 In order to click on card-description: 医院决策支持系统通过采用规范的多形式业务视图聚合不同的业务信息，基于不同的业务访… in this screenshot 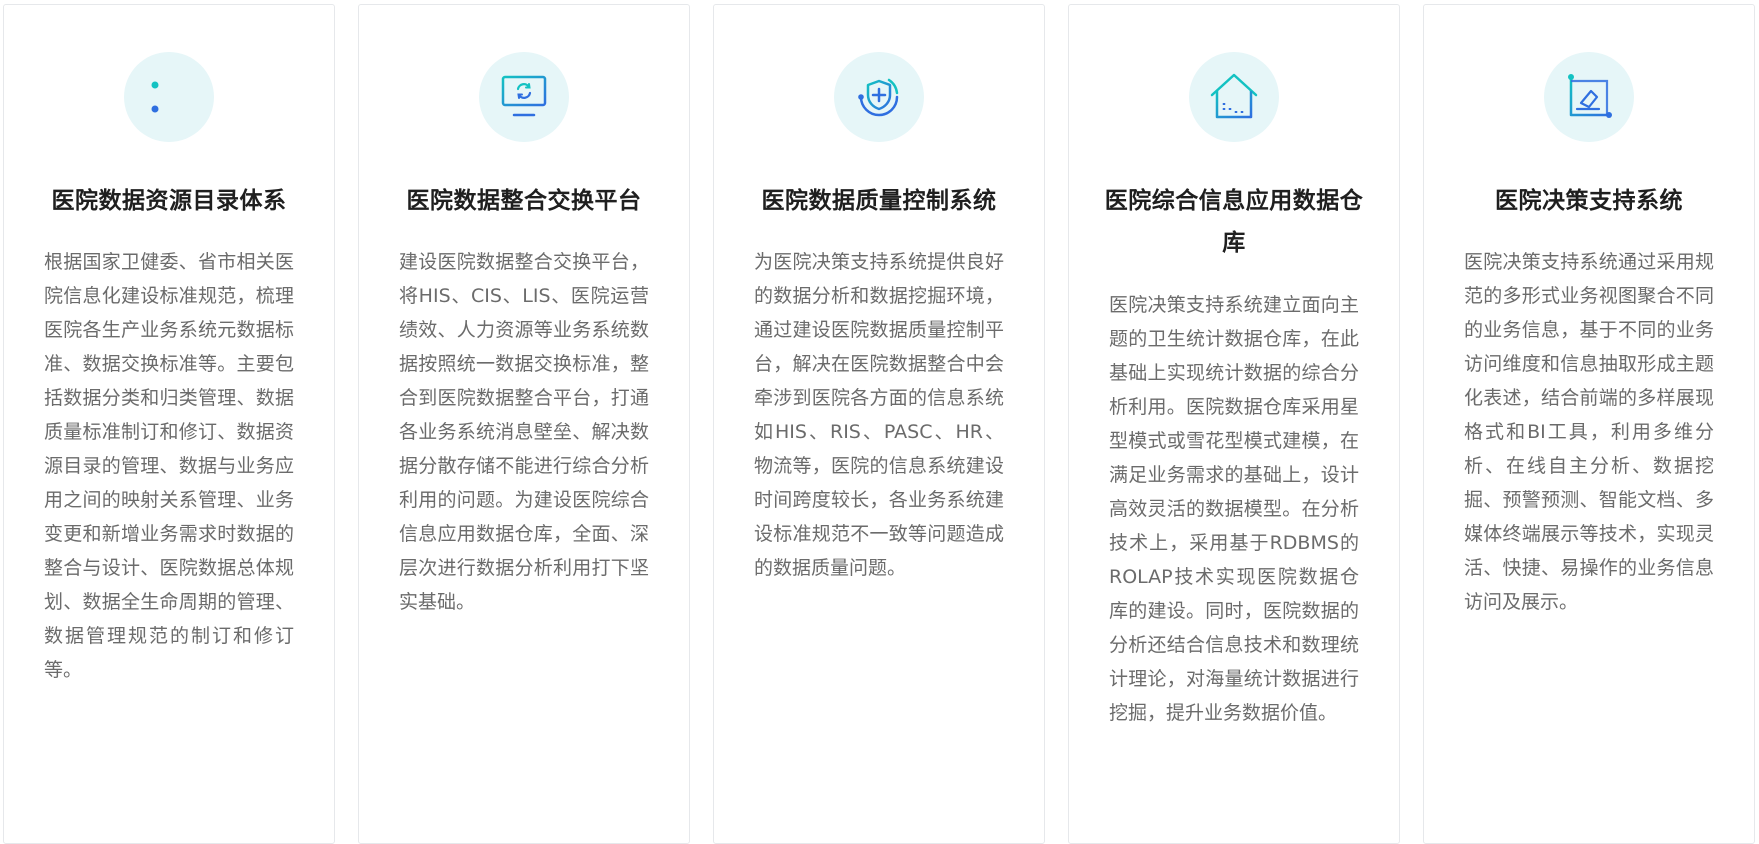, I will do `click(1589, 432)`.